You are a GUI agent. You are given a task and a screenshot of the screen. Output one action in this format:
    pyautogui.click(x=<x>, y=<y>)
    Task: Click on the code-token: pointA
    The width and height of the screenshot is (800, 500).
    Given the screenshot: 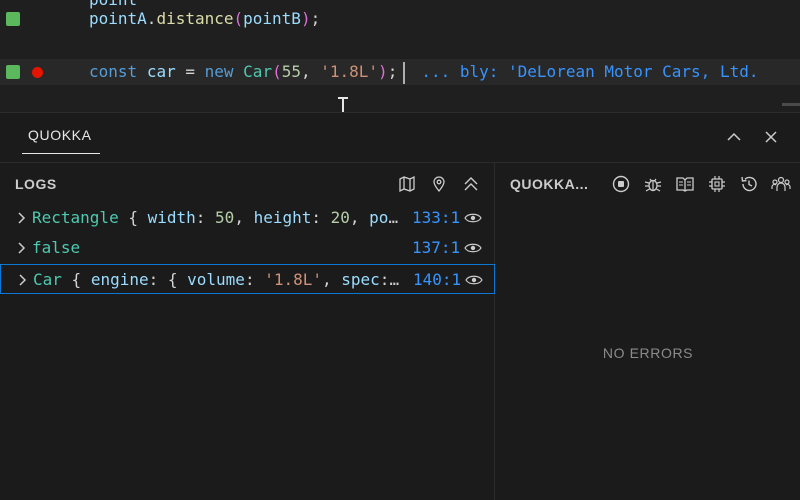 What is the action you would take?
    pyautogui.click(x=118, y=18)
    